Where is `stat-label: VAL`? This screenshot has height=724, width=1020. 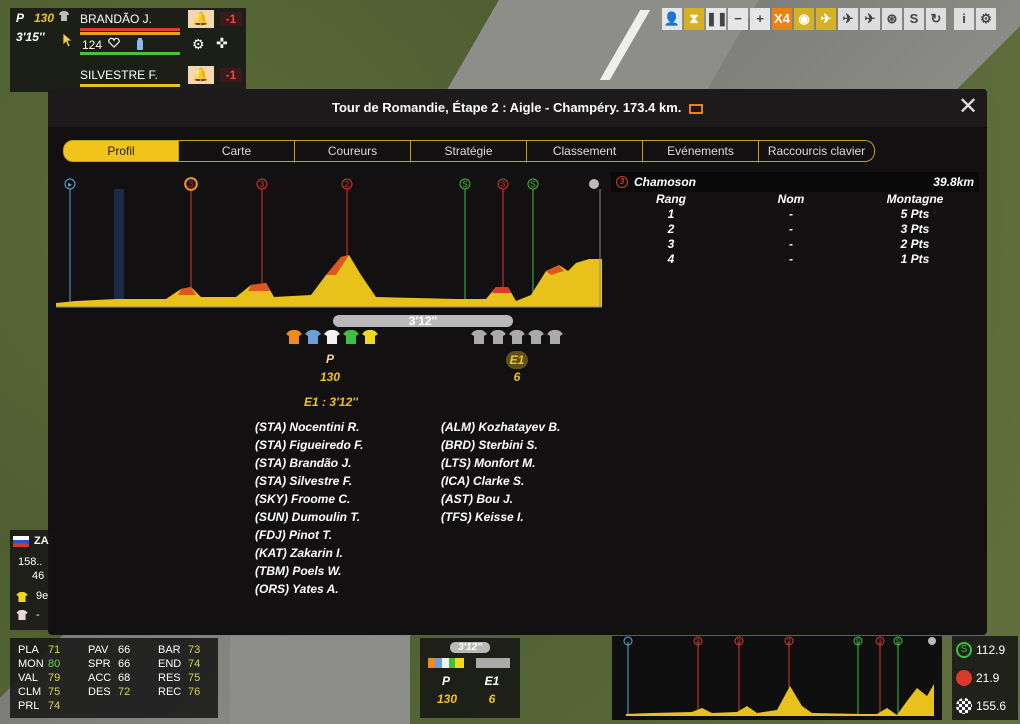
stat-label: VAL is located at coordinates (28, 678).